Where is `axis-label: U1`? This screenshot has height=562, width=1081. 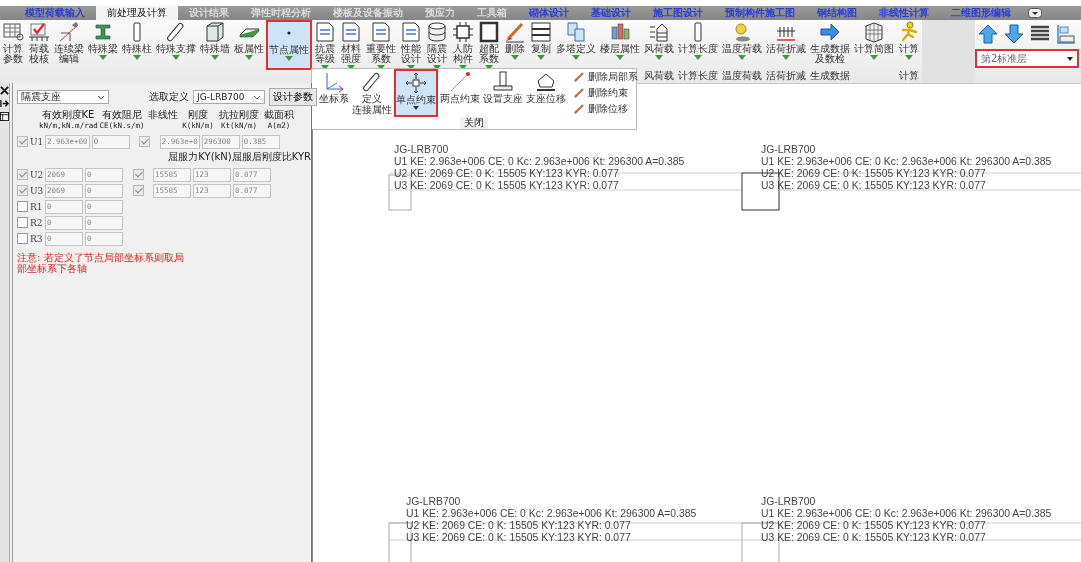 axis-label: U1 is located at coordinates (37, 141).